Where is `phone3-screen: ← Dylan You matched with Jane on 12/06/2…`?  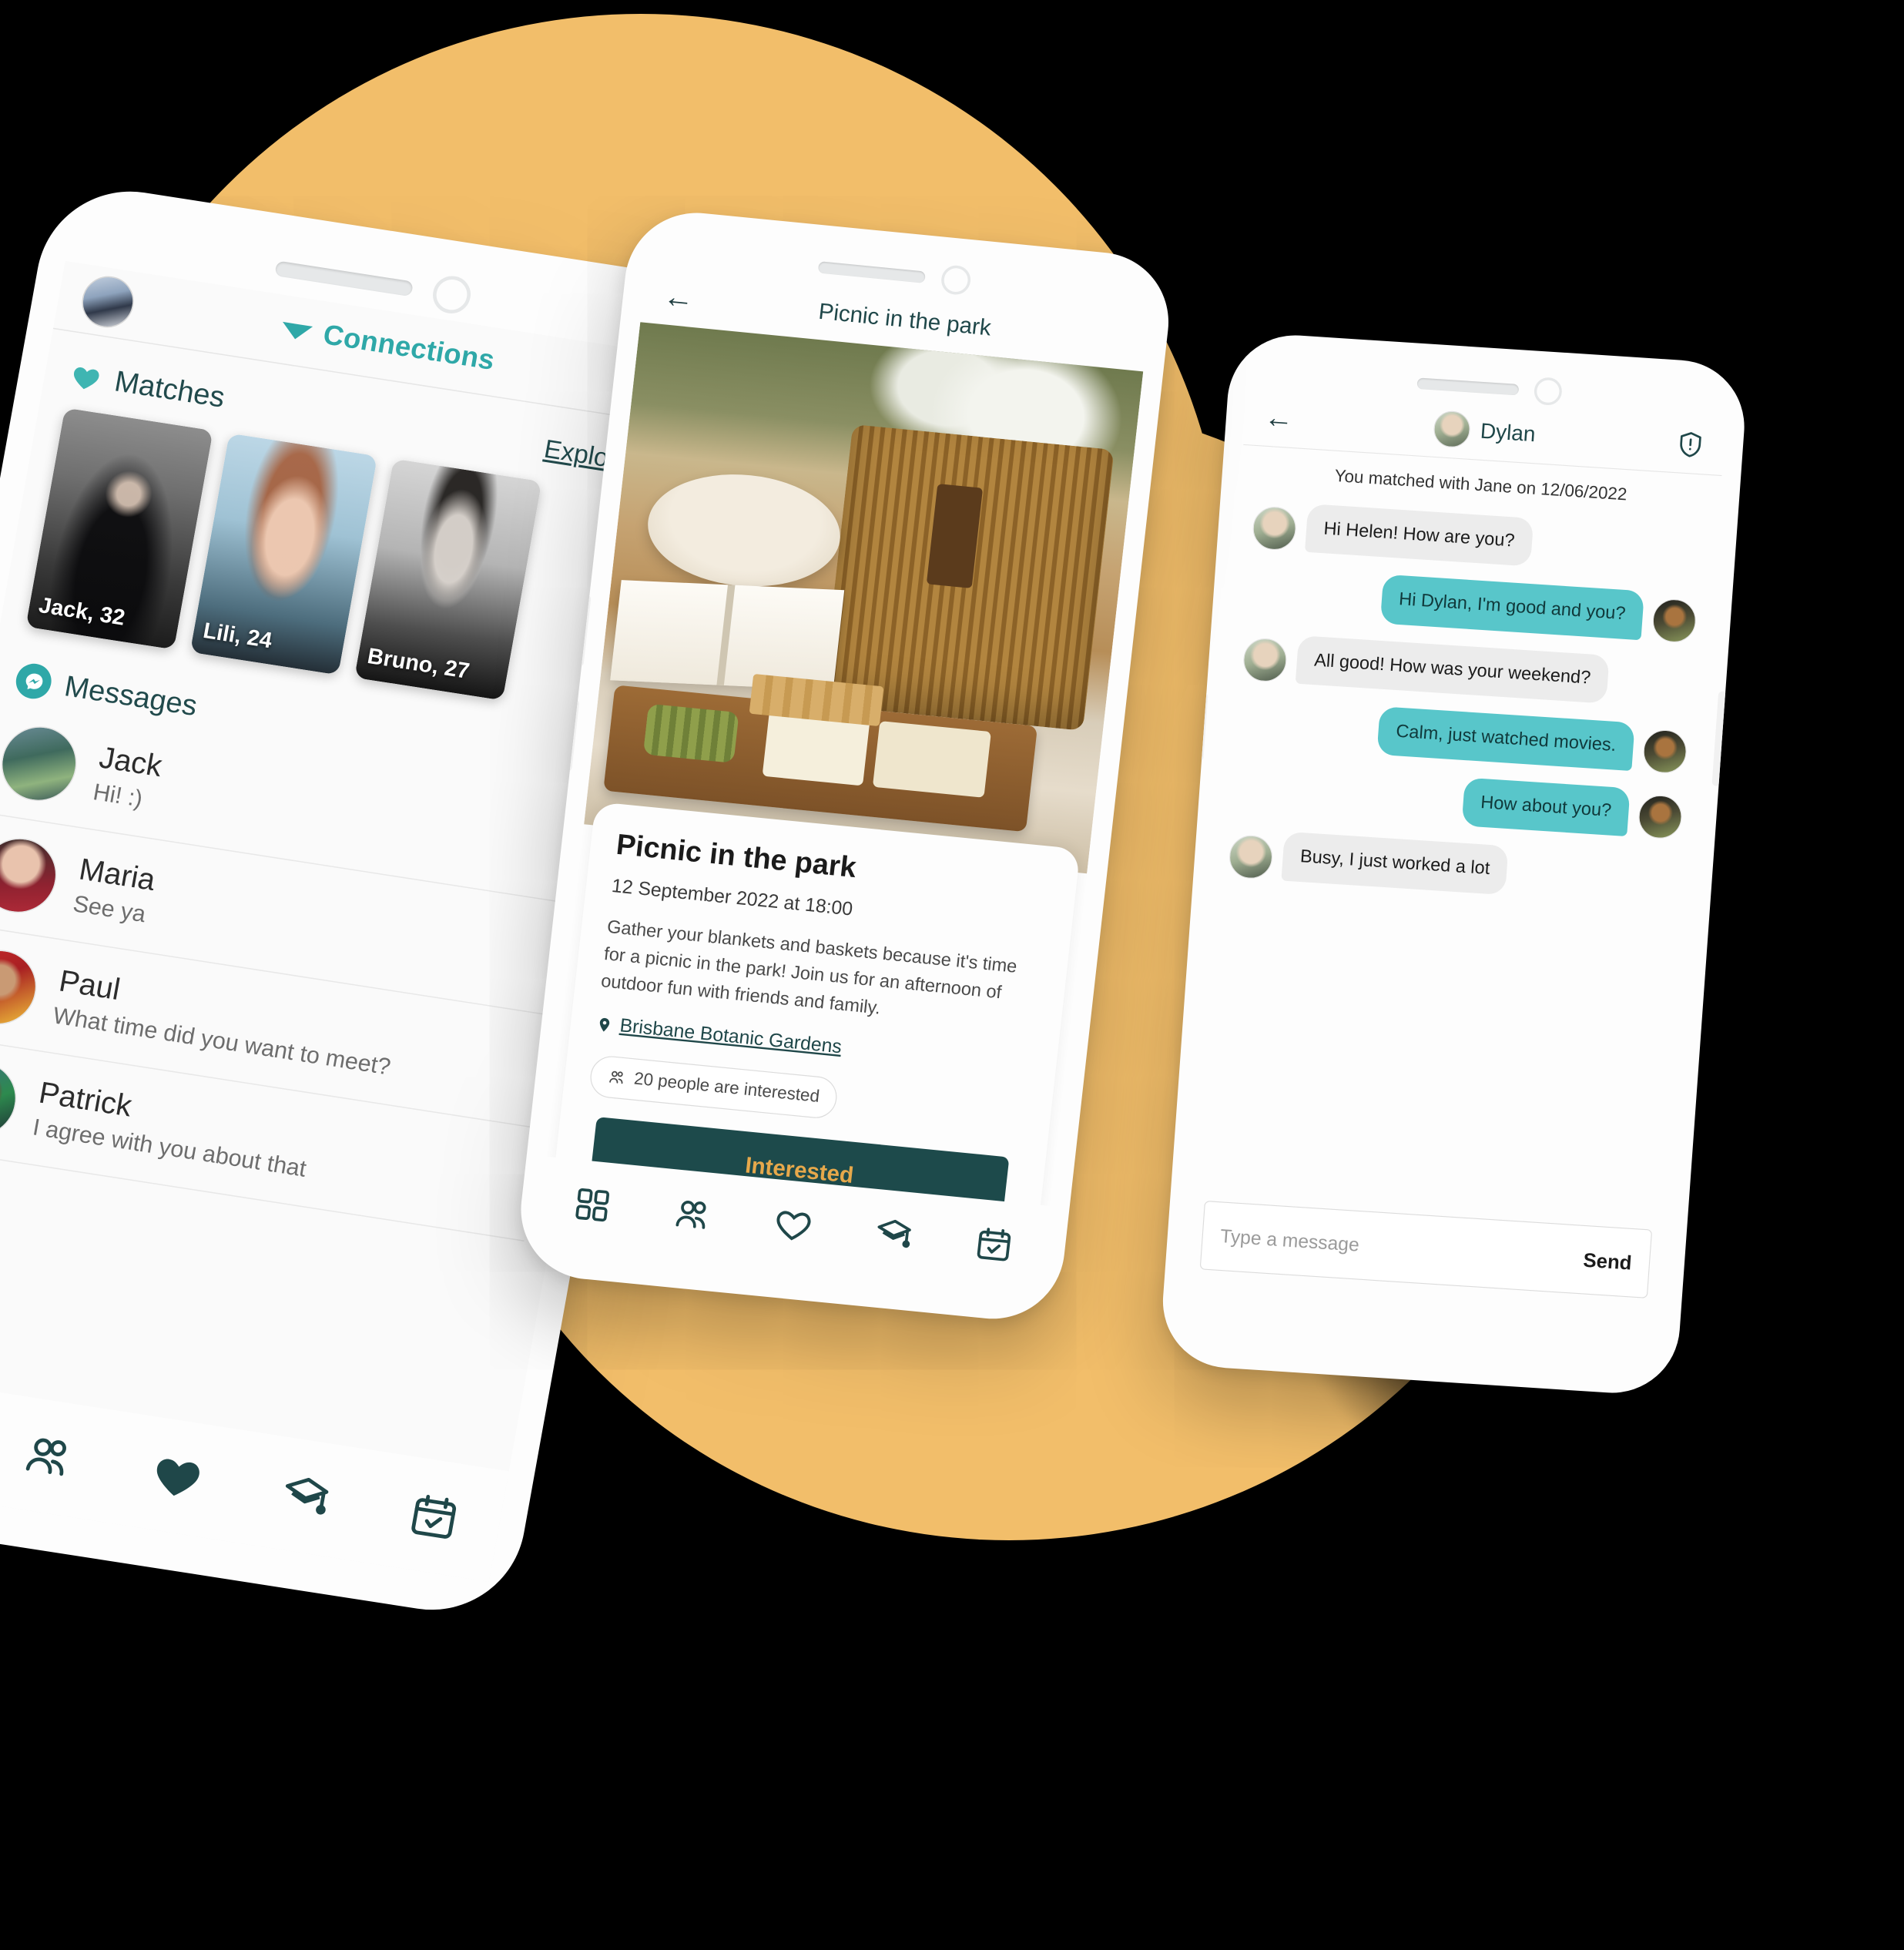 phone3-screen: ← Dylan You matched with Jane on 12/06/2… is located at coordinates (1452, 877).